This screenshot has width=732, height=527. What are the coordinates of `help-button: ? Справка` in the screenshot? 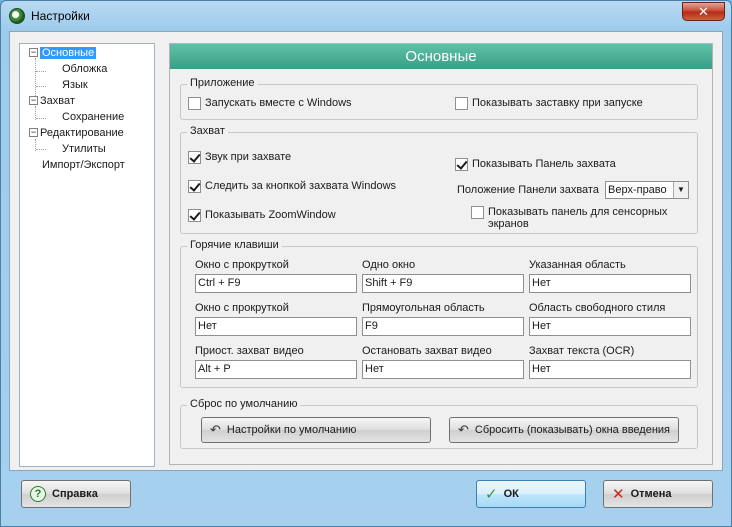 It's located at (76, 494).